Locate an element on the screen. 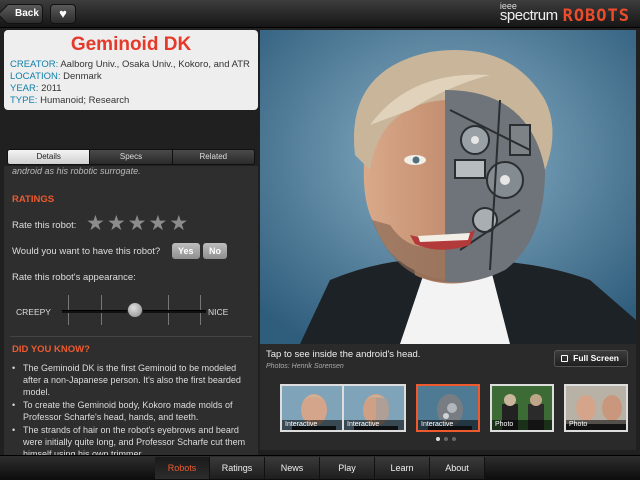 The width and height of the screenshot is (640, 480). tab-details: Details is located at coordinates (49, 157).